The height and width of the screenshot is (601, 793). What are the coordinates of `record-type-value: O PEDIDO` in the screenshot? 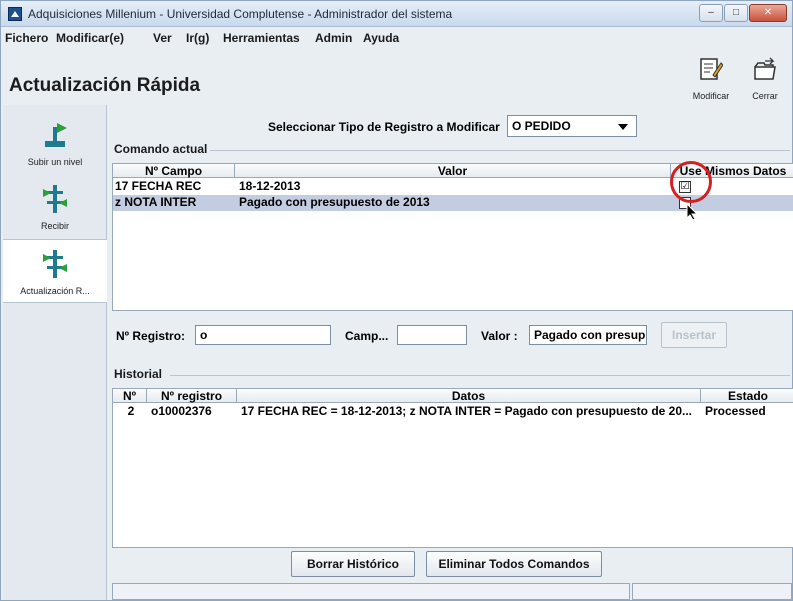 It's located at (541, 126).